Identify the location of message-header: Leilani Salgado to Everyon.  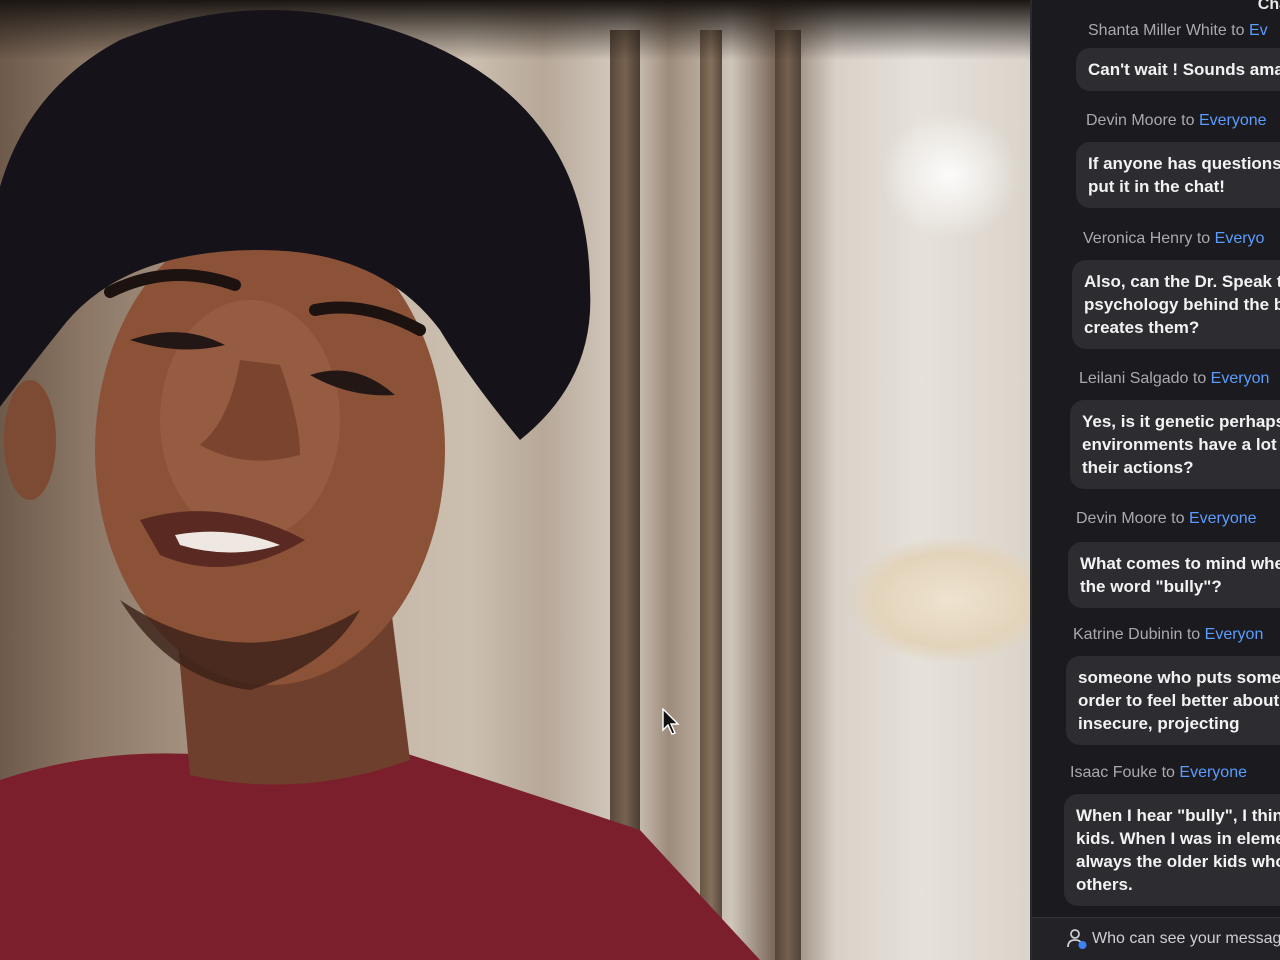
(1174, 379).